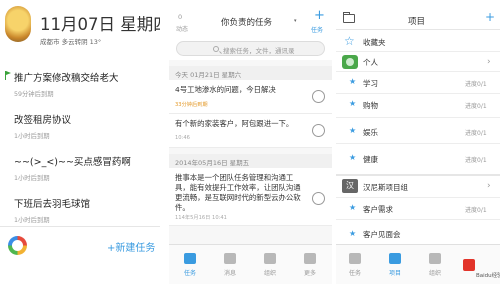 The height and width of the screenshot is (284, 500). What do you see at coordinates (395, 258) in the screenshot?
I see `project-tab-icon` at bounding box center [395, 258].